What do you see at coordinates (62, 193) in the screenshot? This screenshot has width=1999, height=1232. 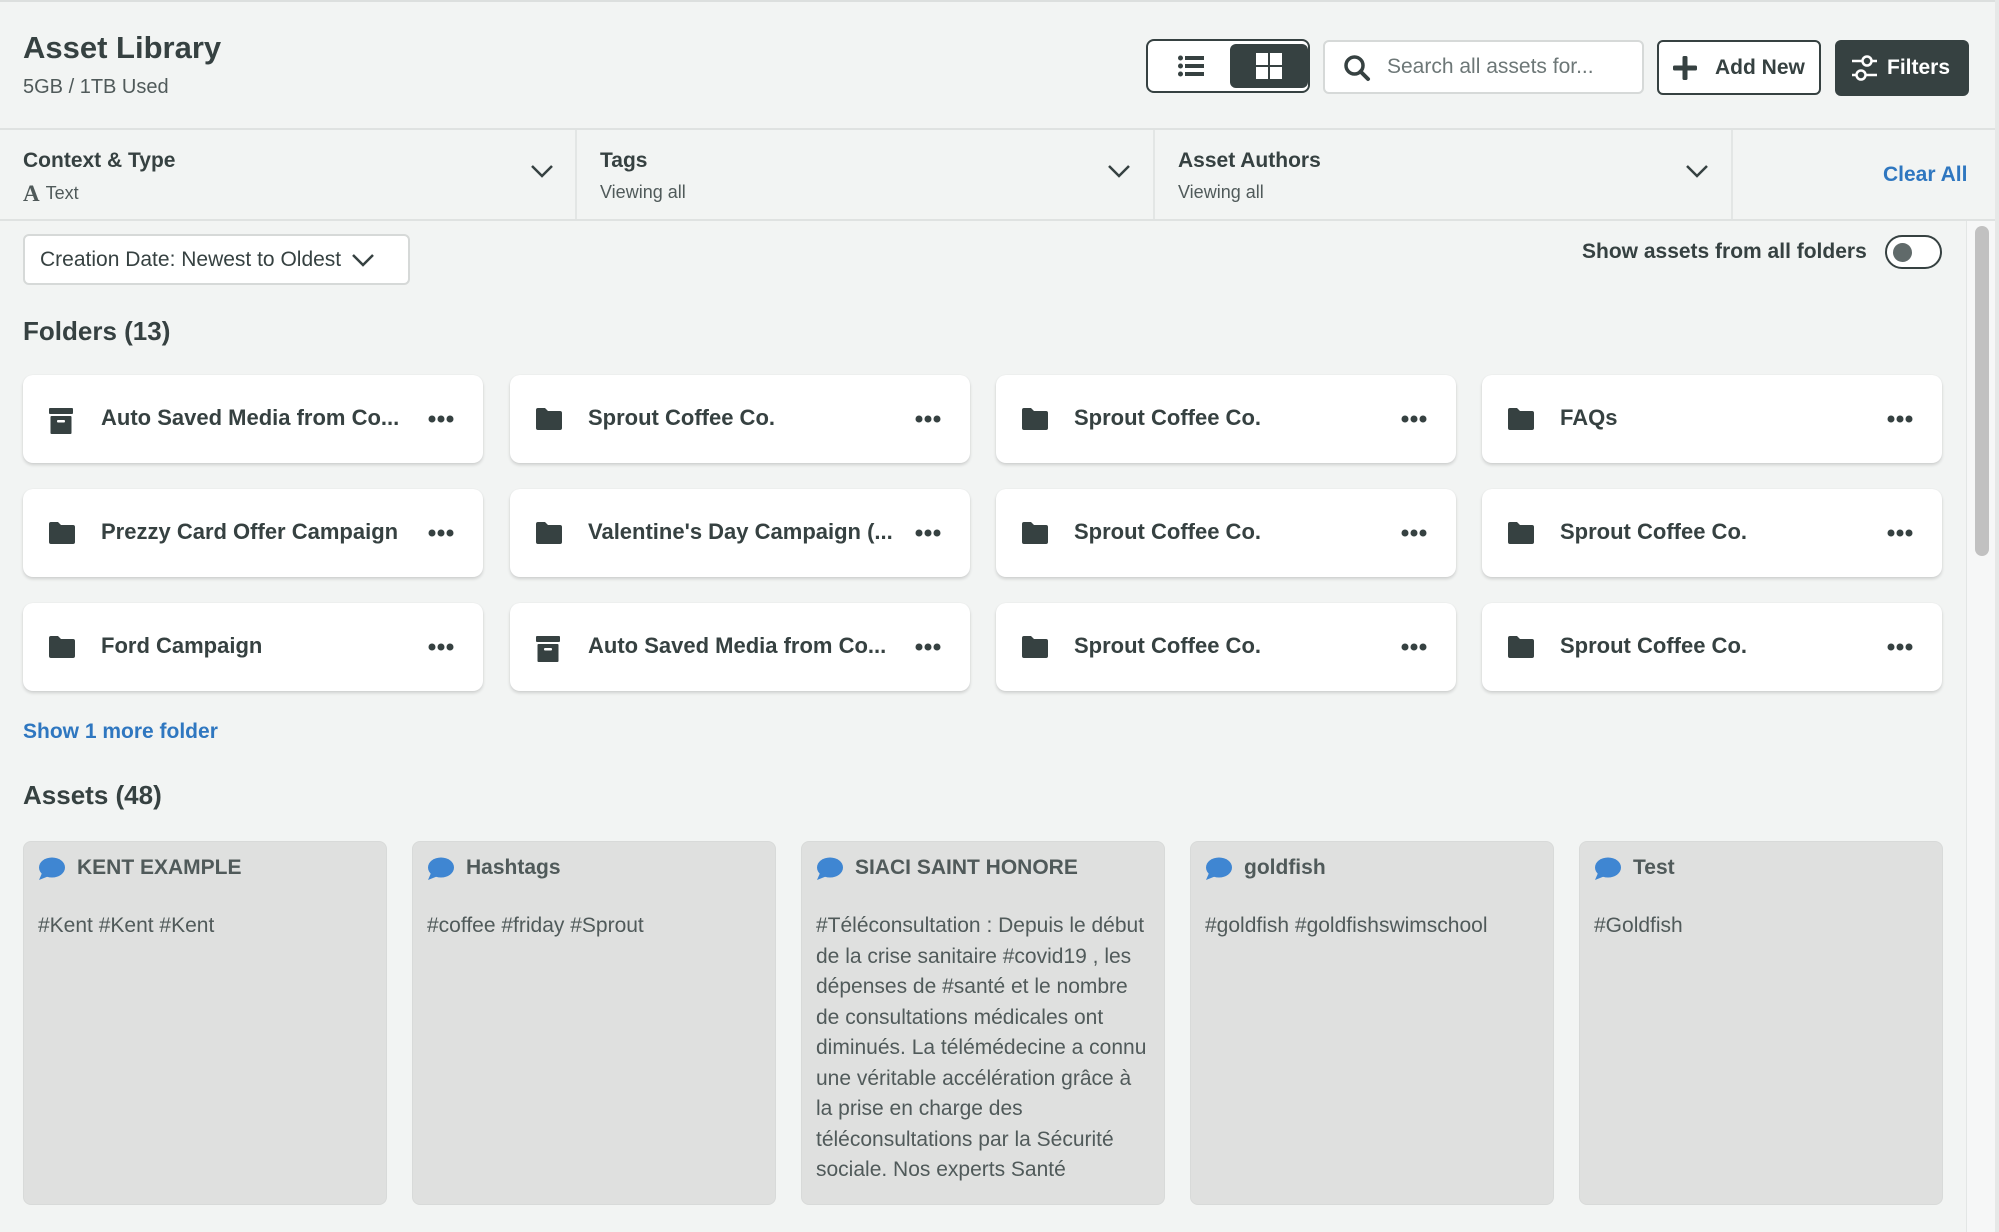 I see `filter-value: Text` at bounding box center [62, 193].